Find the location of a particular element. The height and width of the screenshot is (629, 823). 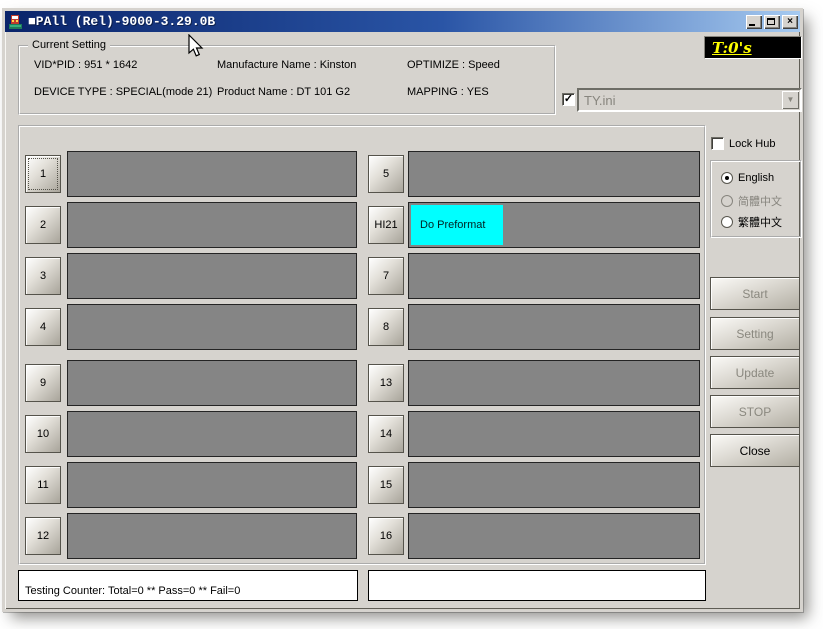

minimize-button is located at coordinates (754, 21).